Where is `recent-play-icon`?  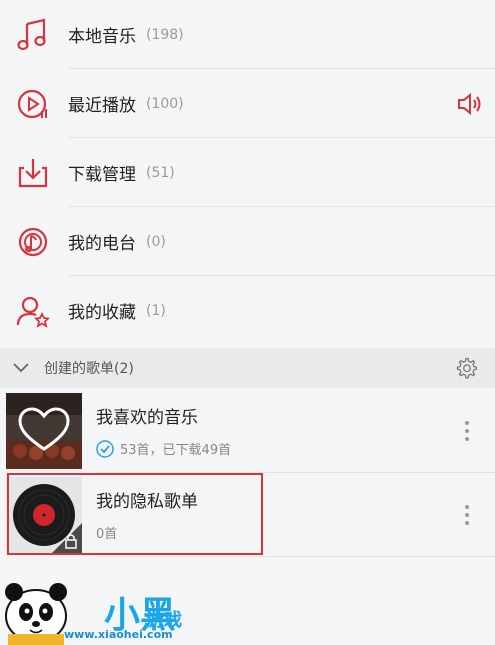
recent-play-icon is located at coordinates (32, 103).